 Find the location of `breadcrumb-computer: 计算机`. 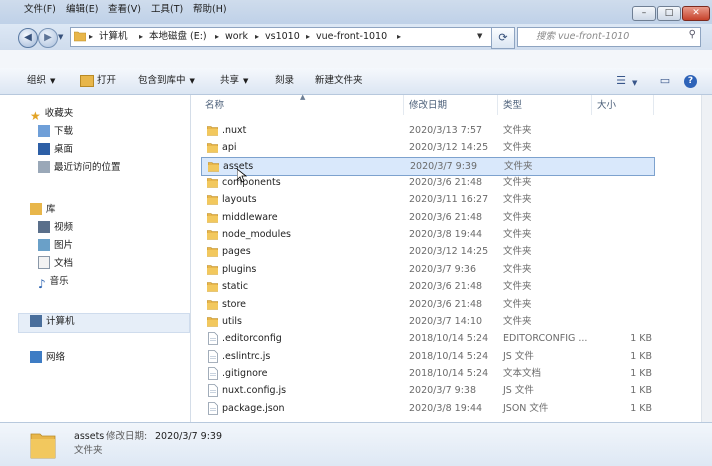

breadcrumb-computer: 计算机 is located at coordinates (113, 37).